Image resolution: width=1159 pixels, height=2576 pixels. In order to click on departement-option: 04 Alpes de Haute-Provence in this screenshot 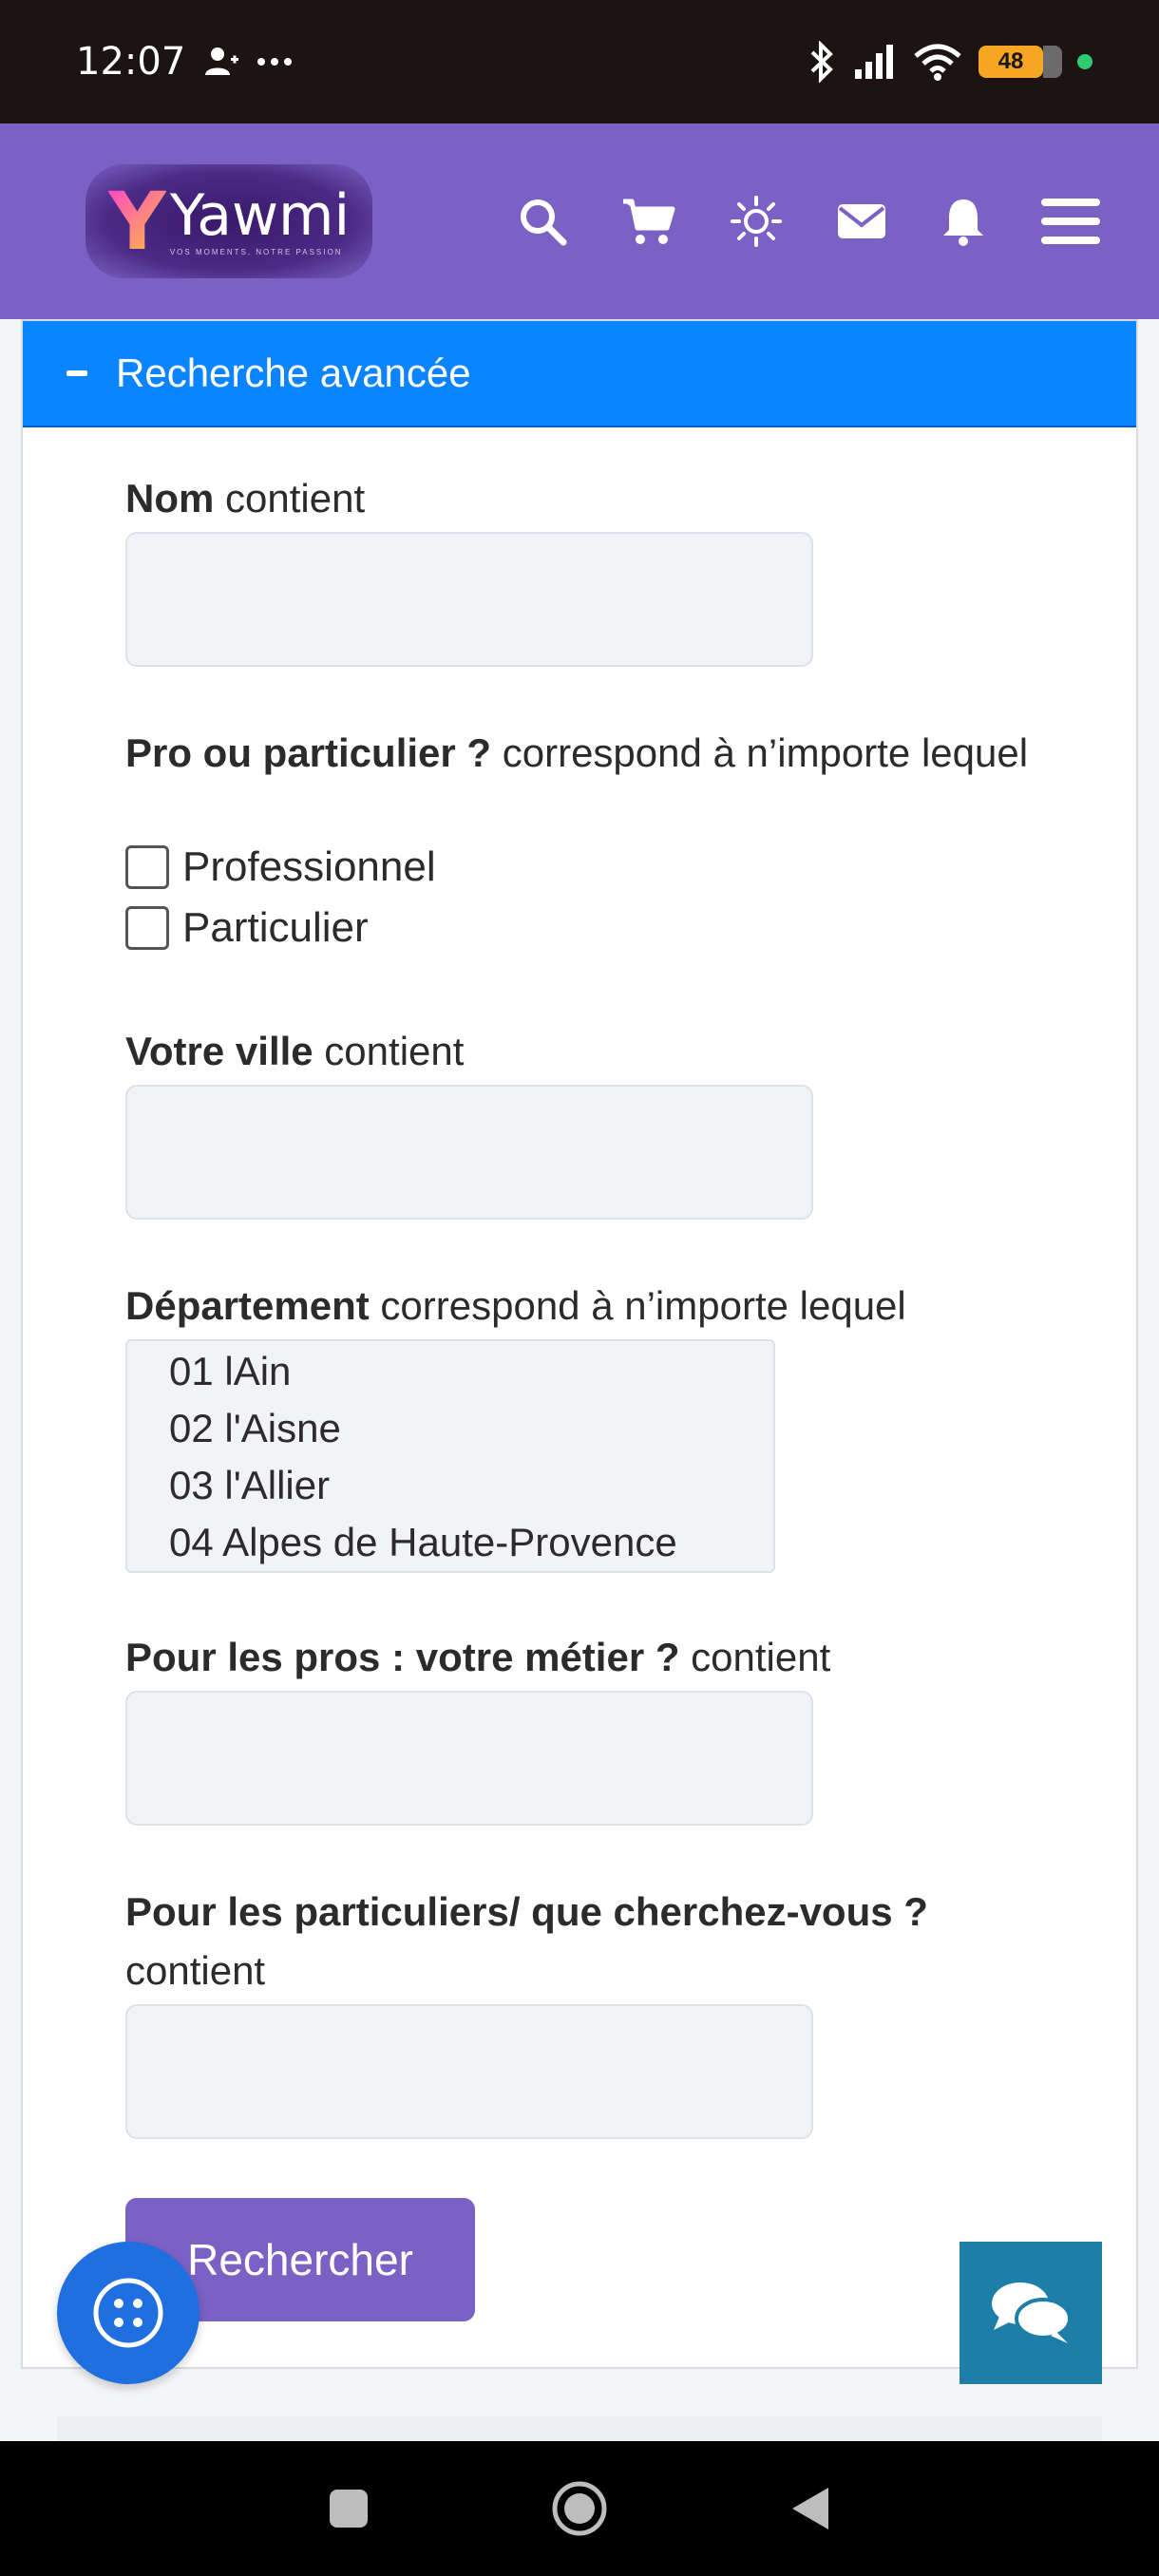, I will do `click(471, 1542)`.